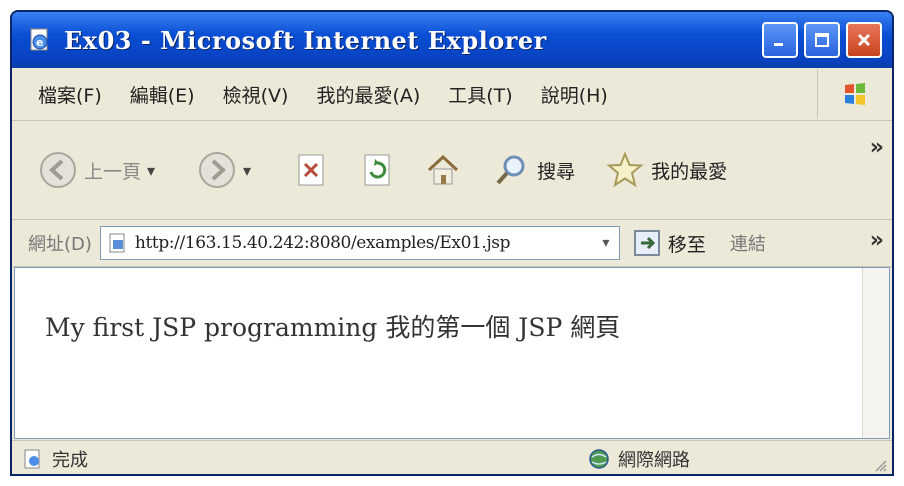 The height and width of the screenshot is (486, 904). I want to click on stop-icon, so click(311, 170).